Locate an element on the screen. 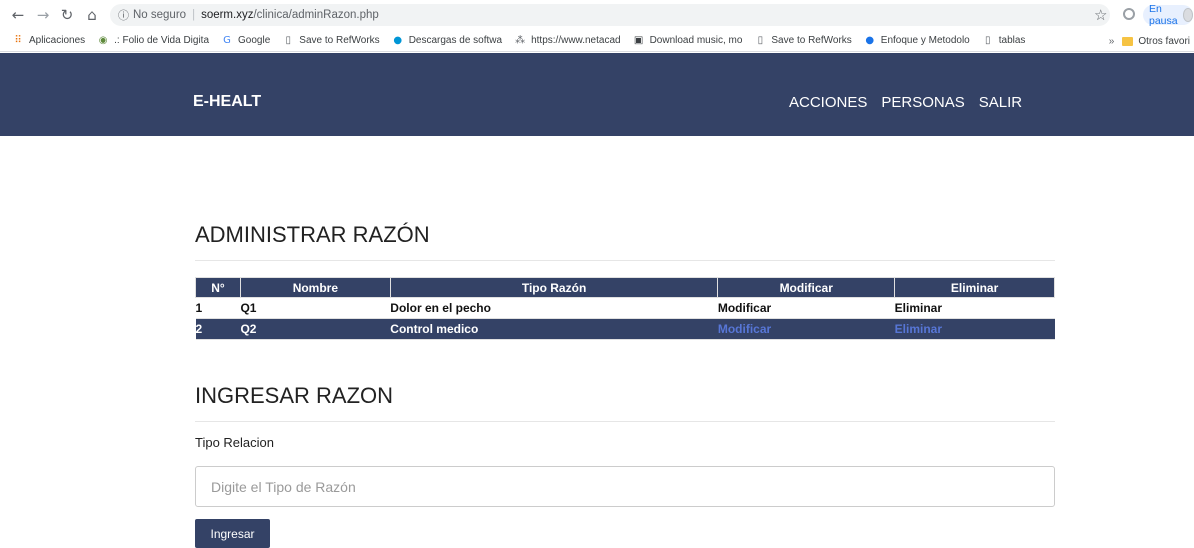  main-nav: ACCIONES PERSONAS SALIR is located at coordinates (905, 102).